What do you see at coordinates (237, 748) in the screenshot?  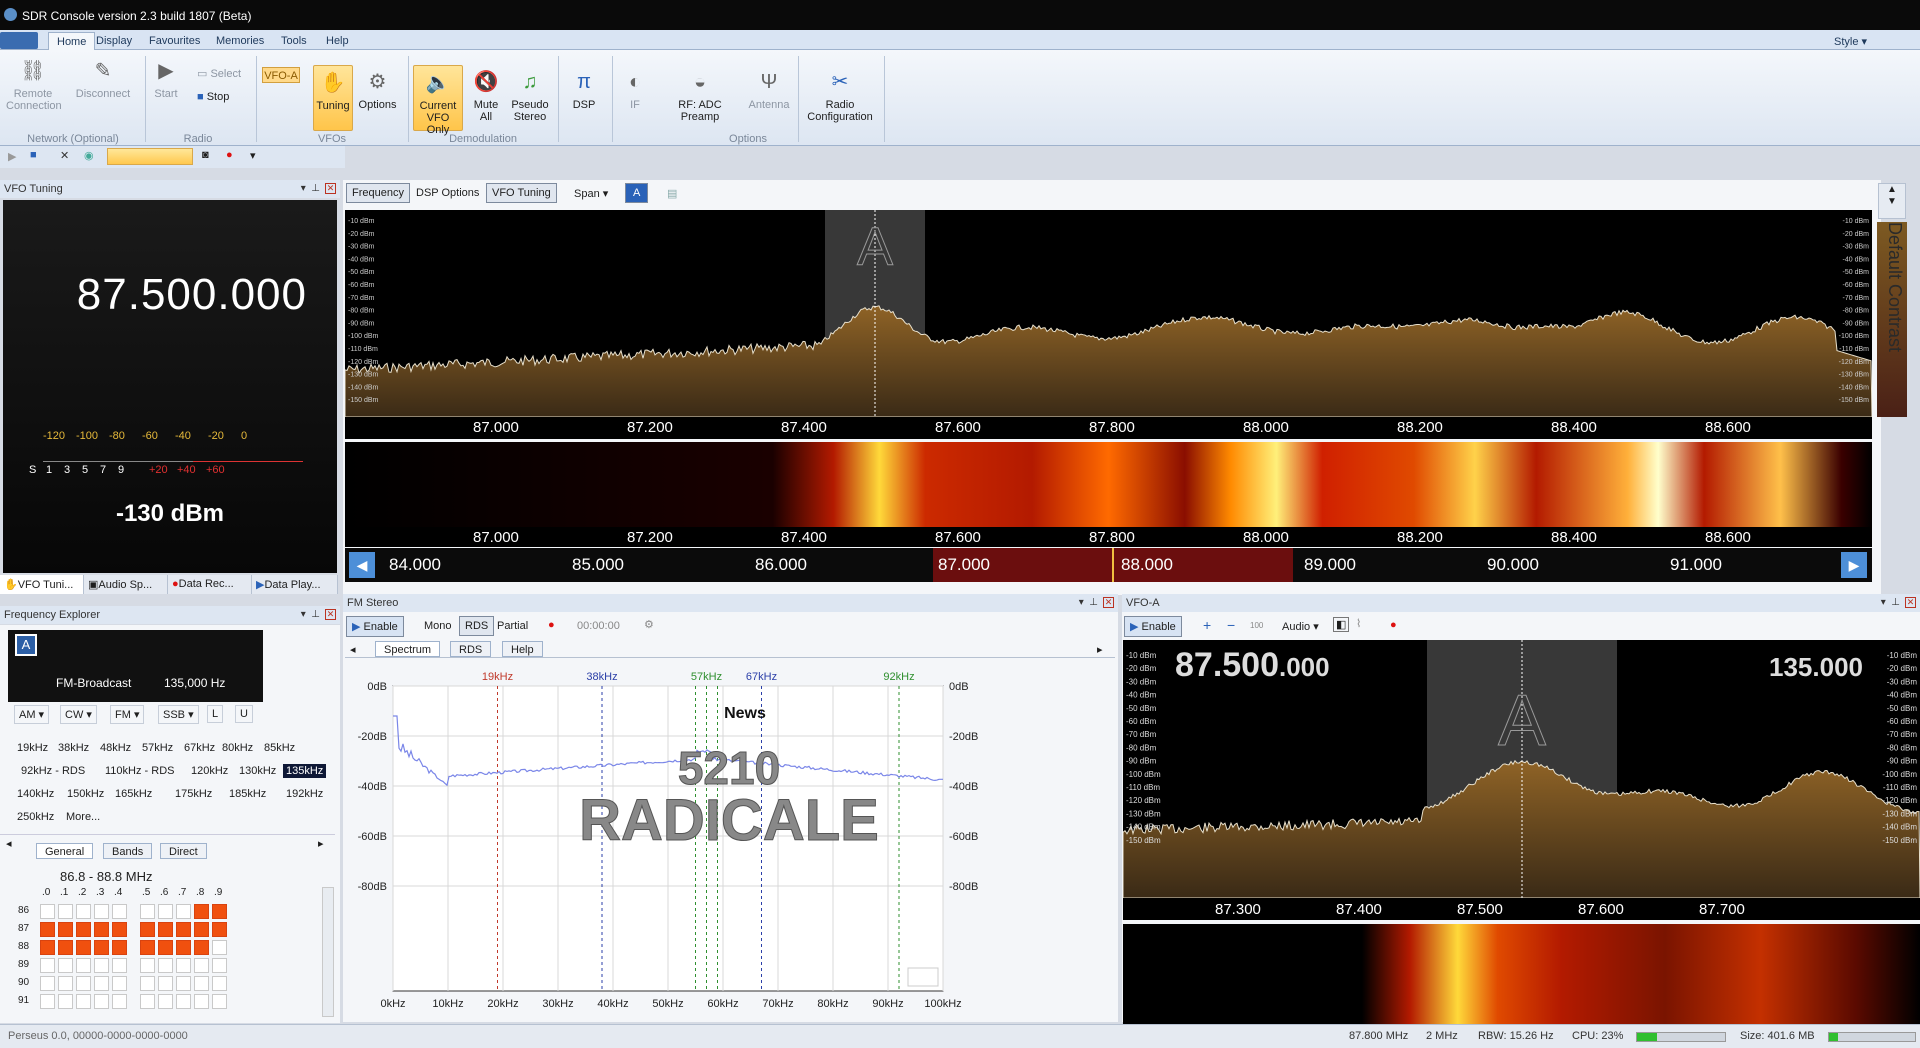 I see `filter-option: 80kHz` at bounding box center [237, 748].